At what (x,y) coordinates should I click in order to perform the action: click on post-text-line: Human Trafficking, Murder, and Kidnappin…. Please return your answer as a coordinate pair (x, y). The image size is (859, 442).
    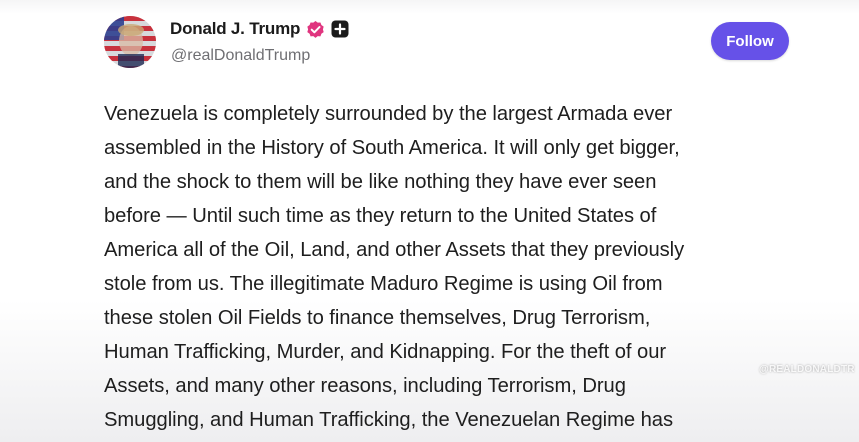
    Looking at the image, I should click on (385, 352).